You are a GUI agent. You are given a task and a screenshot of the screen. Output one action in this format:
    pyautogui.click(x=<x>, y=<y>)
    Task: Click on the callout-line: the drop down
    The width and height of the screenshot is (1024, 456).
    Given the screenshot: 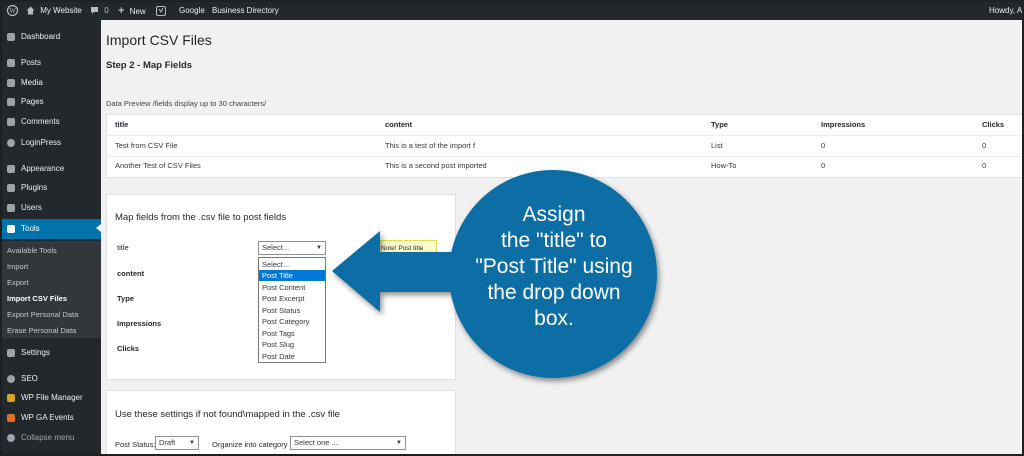 What is the action you would take?
    pyautogui.click(x=554, y=292)
    